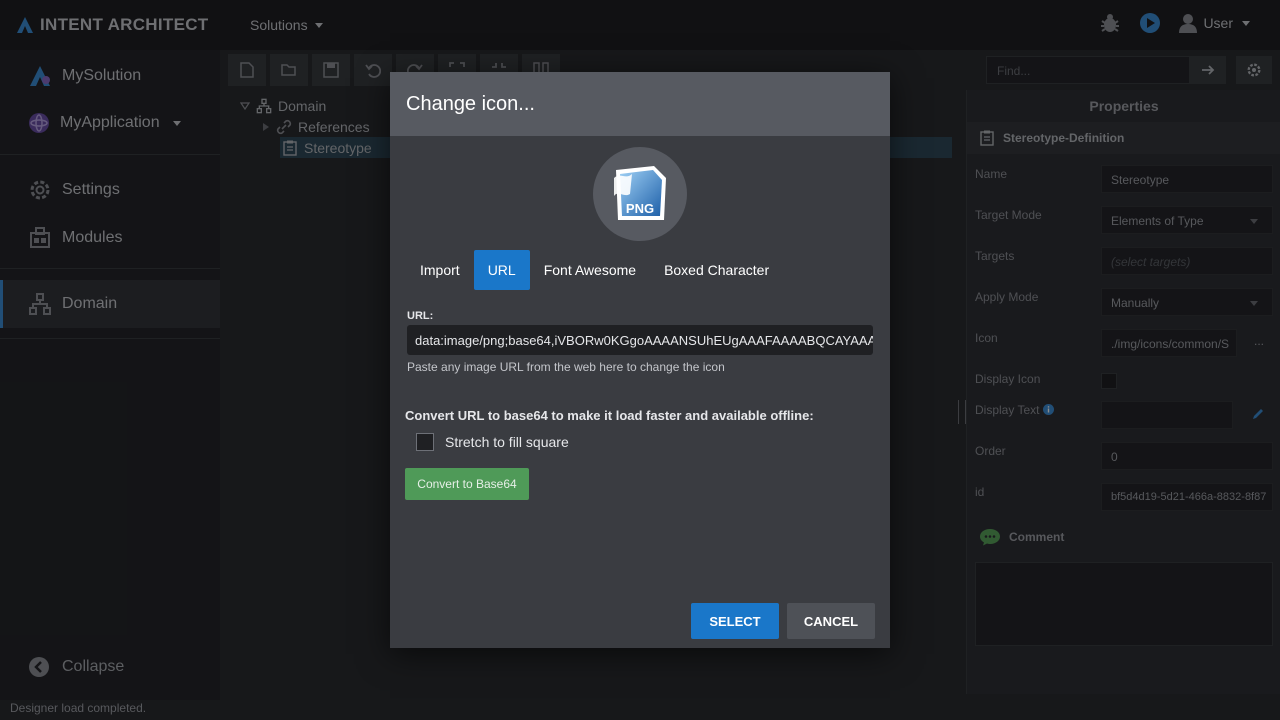 This screenshot has height=720, width=1280. What do you see at coordinates (420, 316) in the screenshot?
I see `url-label: URL:` at bounding box center [420, 316].